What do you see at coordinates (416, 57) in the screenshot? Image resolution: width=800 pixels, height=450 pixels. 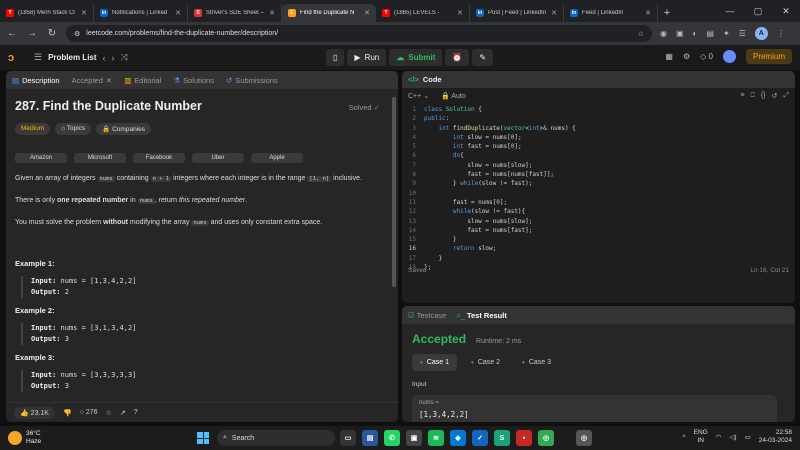 I see `submit-button: ☁ Submit` at bounding box center [416, 57].